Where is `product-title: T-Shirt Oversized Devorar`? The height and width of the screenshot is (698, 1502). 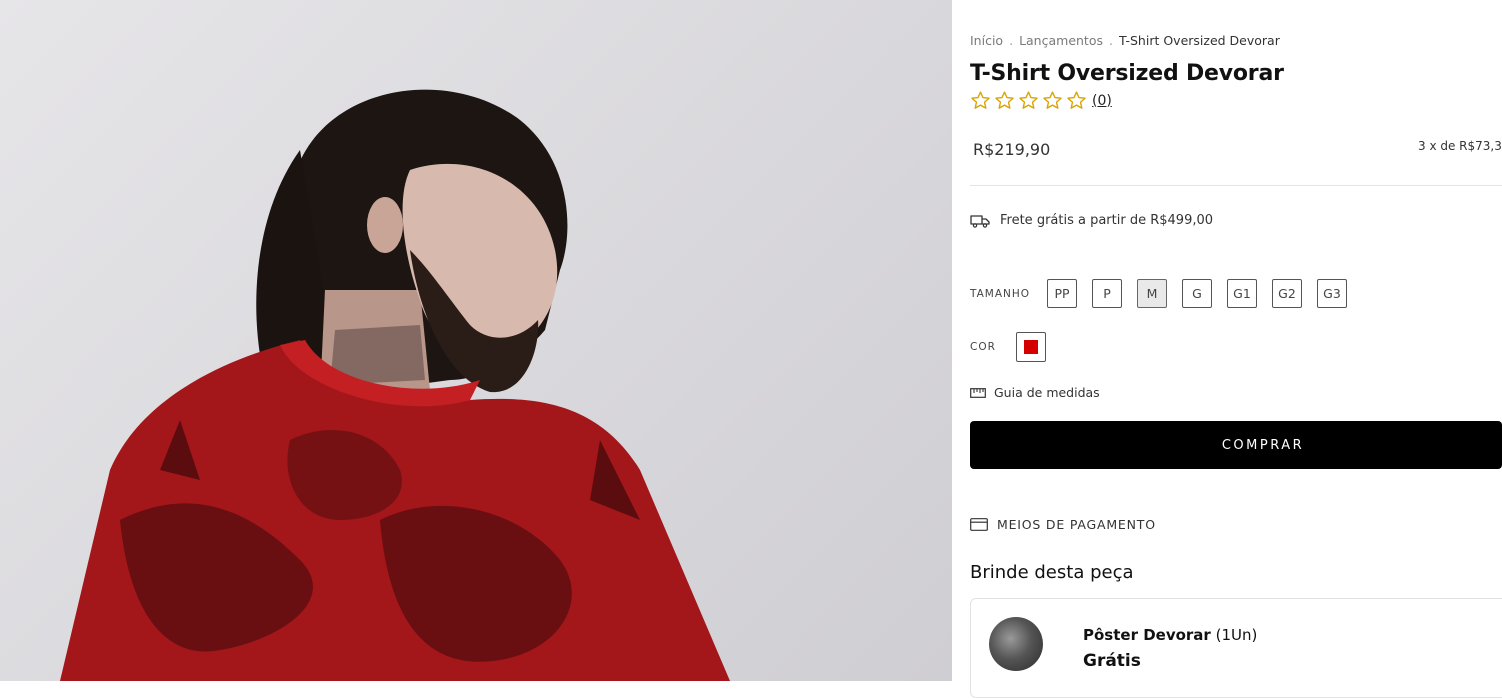 product-title: T-Shirt Oversized Devorar is located at coordinates (1127, 73).